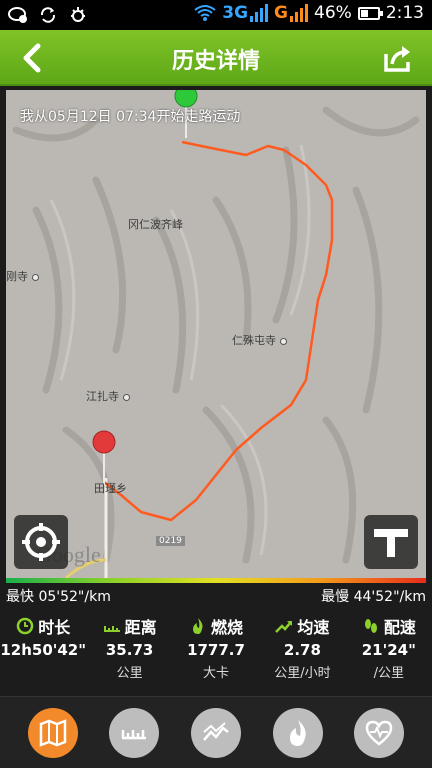  I want to click on network-g-label: G, so click(281, 13).